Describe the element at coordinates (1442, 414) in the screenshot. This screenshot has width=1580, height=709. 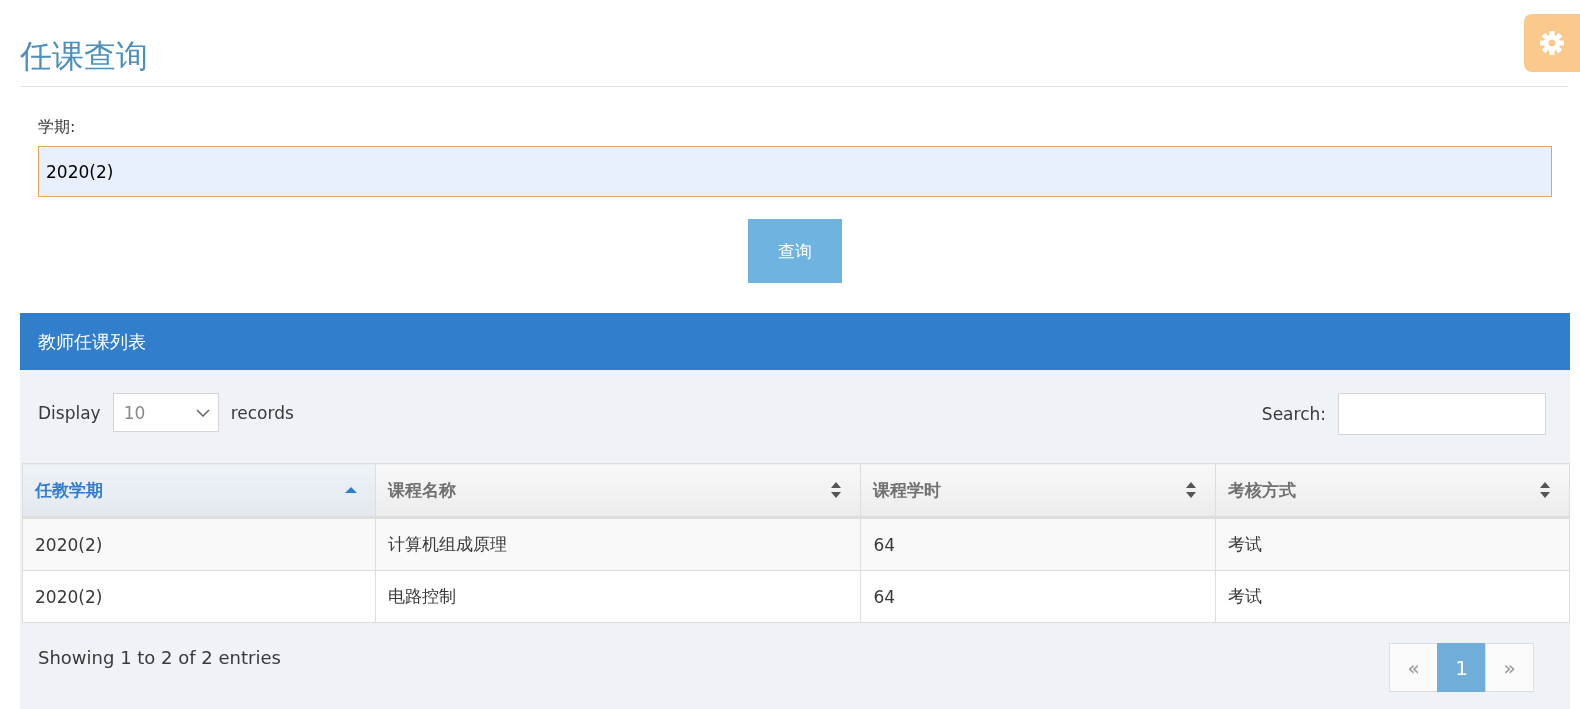
I see `search-input` at that location.